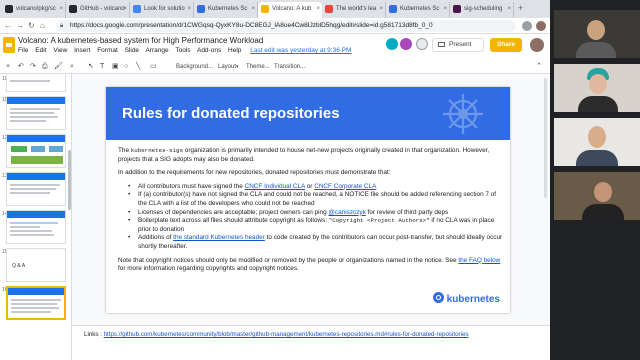 The width and height of the screenshot is (640, 360). Describe the element at coordinates (545, 138) in the screenshot. I see `canvas-scrollbar` at that location.